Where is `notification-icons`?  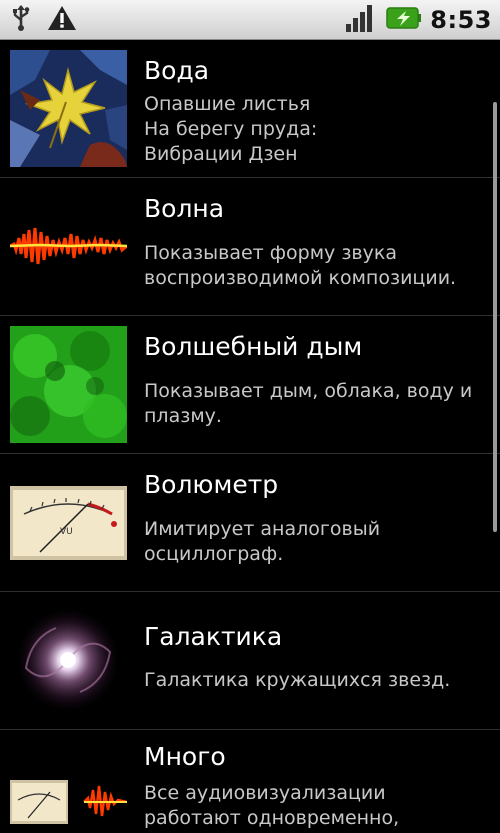 notification-icons is located at coordinates (44, 20).